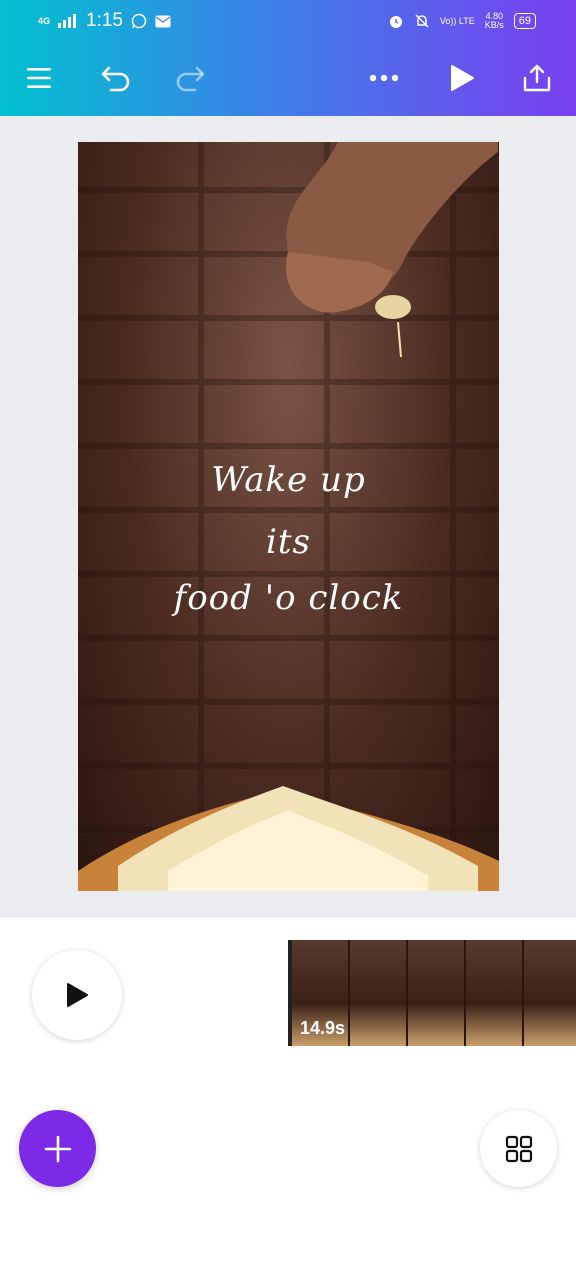 This screenshot has height=1281, width=576. I want to click on tagline-line-3: food 'o clock, so click(288, 598).